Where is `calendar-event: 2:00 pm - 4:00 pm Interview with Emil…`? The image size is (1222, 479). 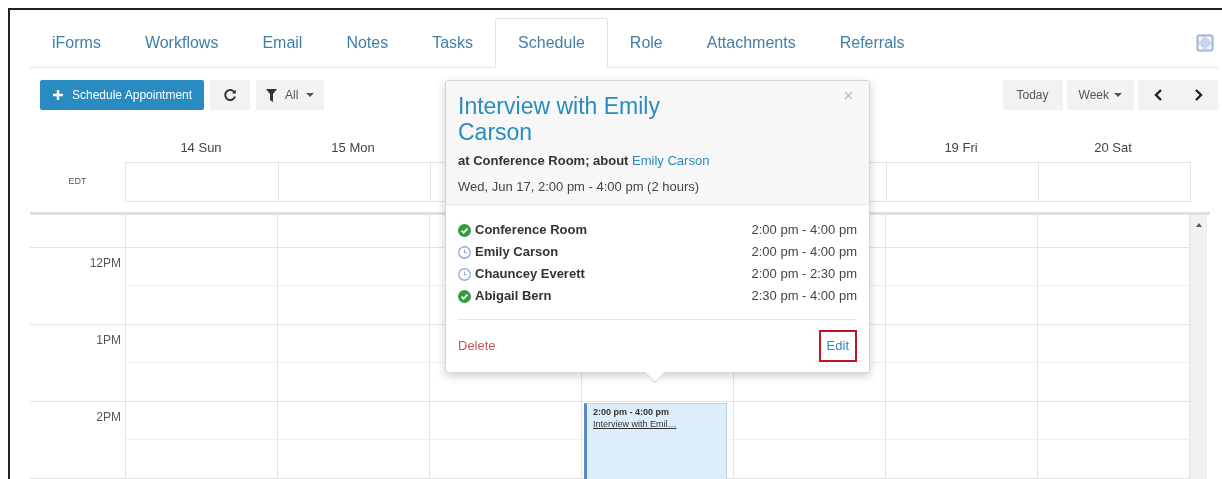 calendar-event: 2:00 pm - 4:00 pm Interview with Emil… is located at coordinates (655, 441).